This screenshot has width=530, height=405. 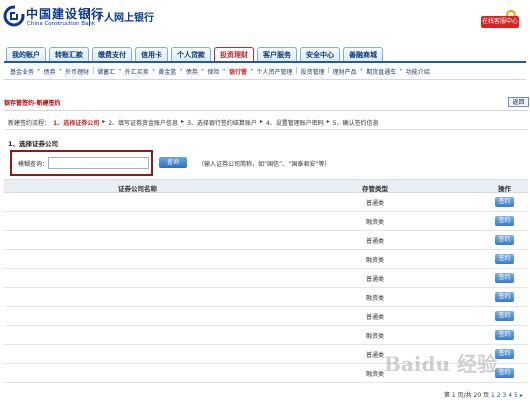 I want to click on process-step-4: 4、设置管理账户密码, so click(x=294, y=123).